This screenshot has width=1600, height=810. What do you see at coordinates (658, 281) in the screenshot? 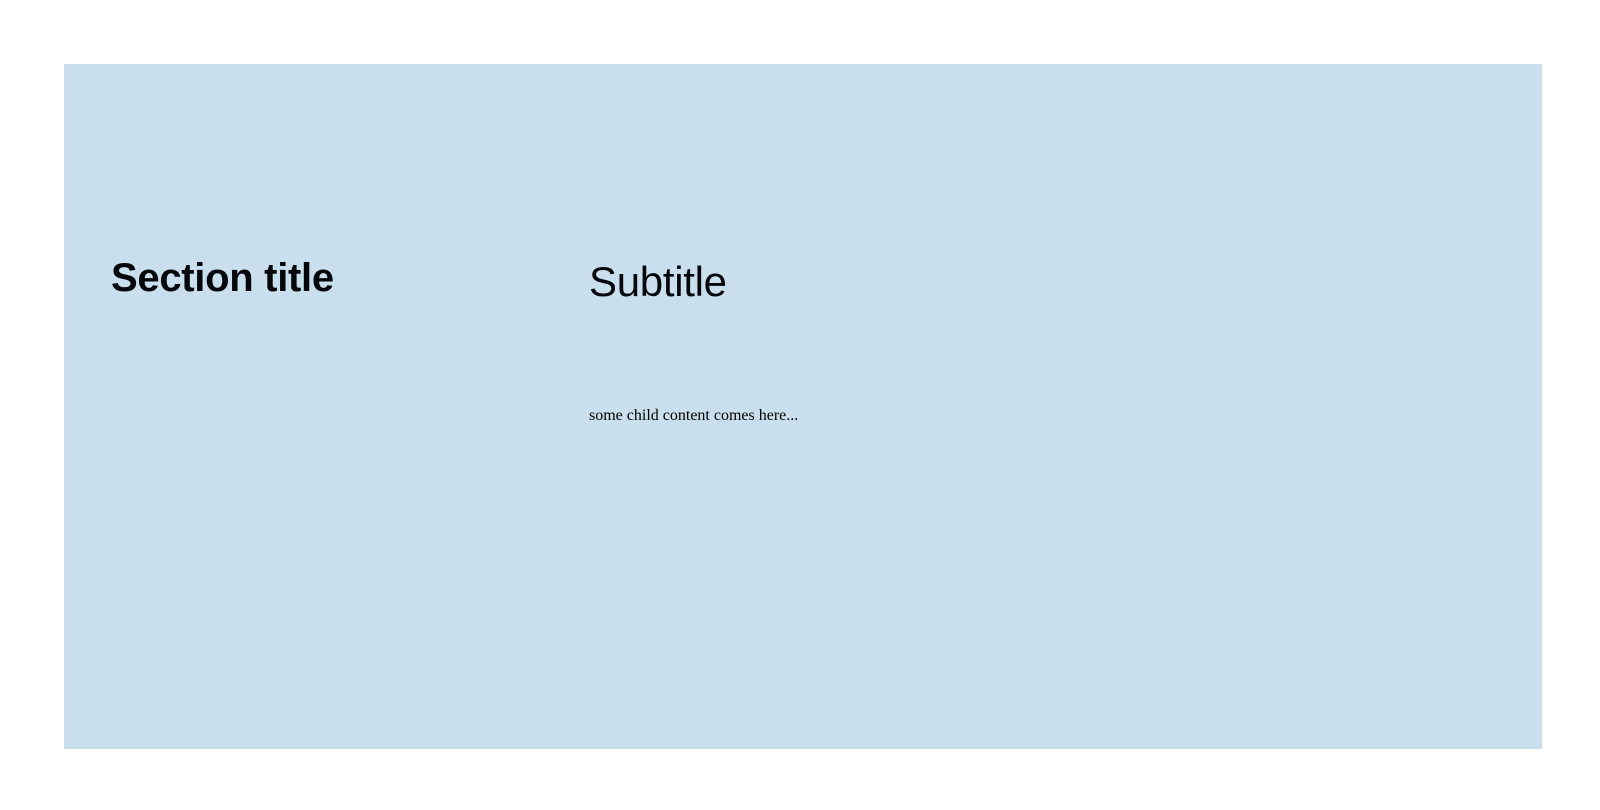
I see `section-subtitle: Subtitle` at bounding box center [658, 281].